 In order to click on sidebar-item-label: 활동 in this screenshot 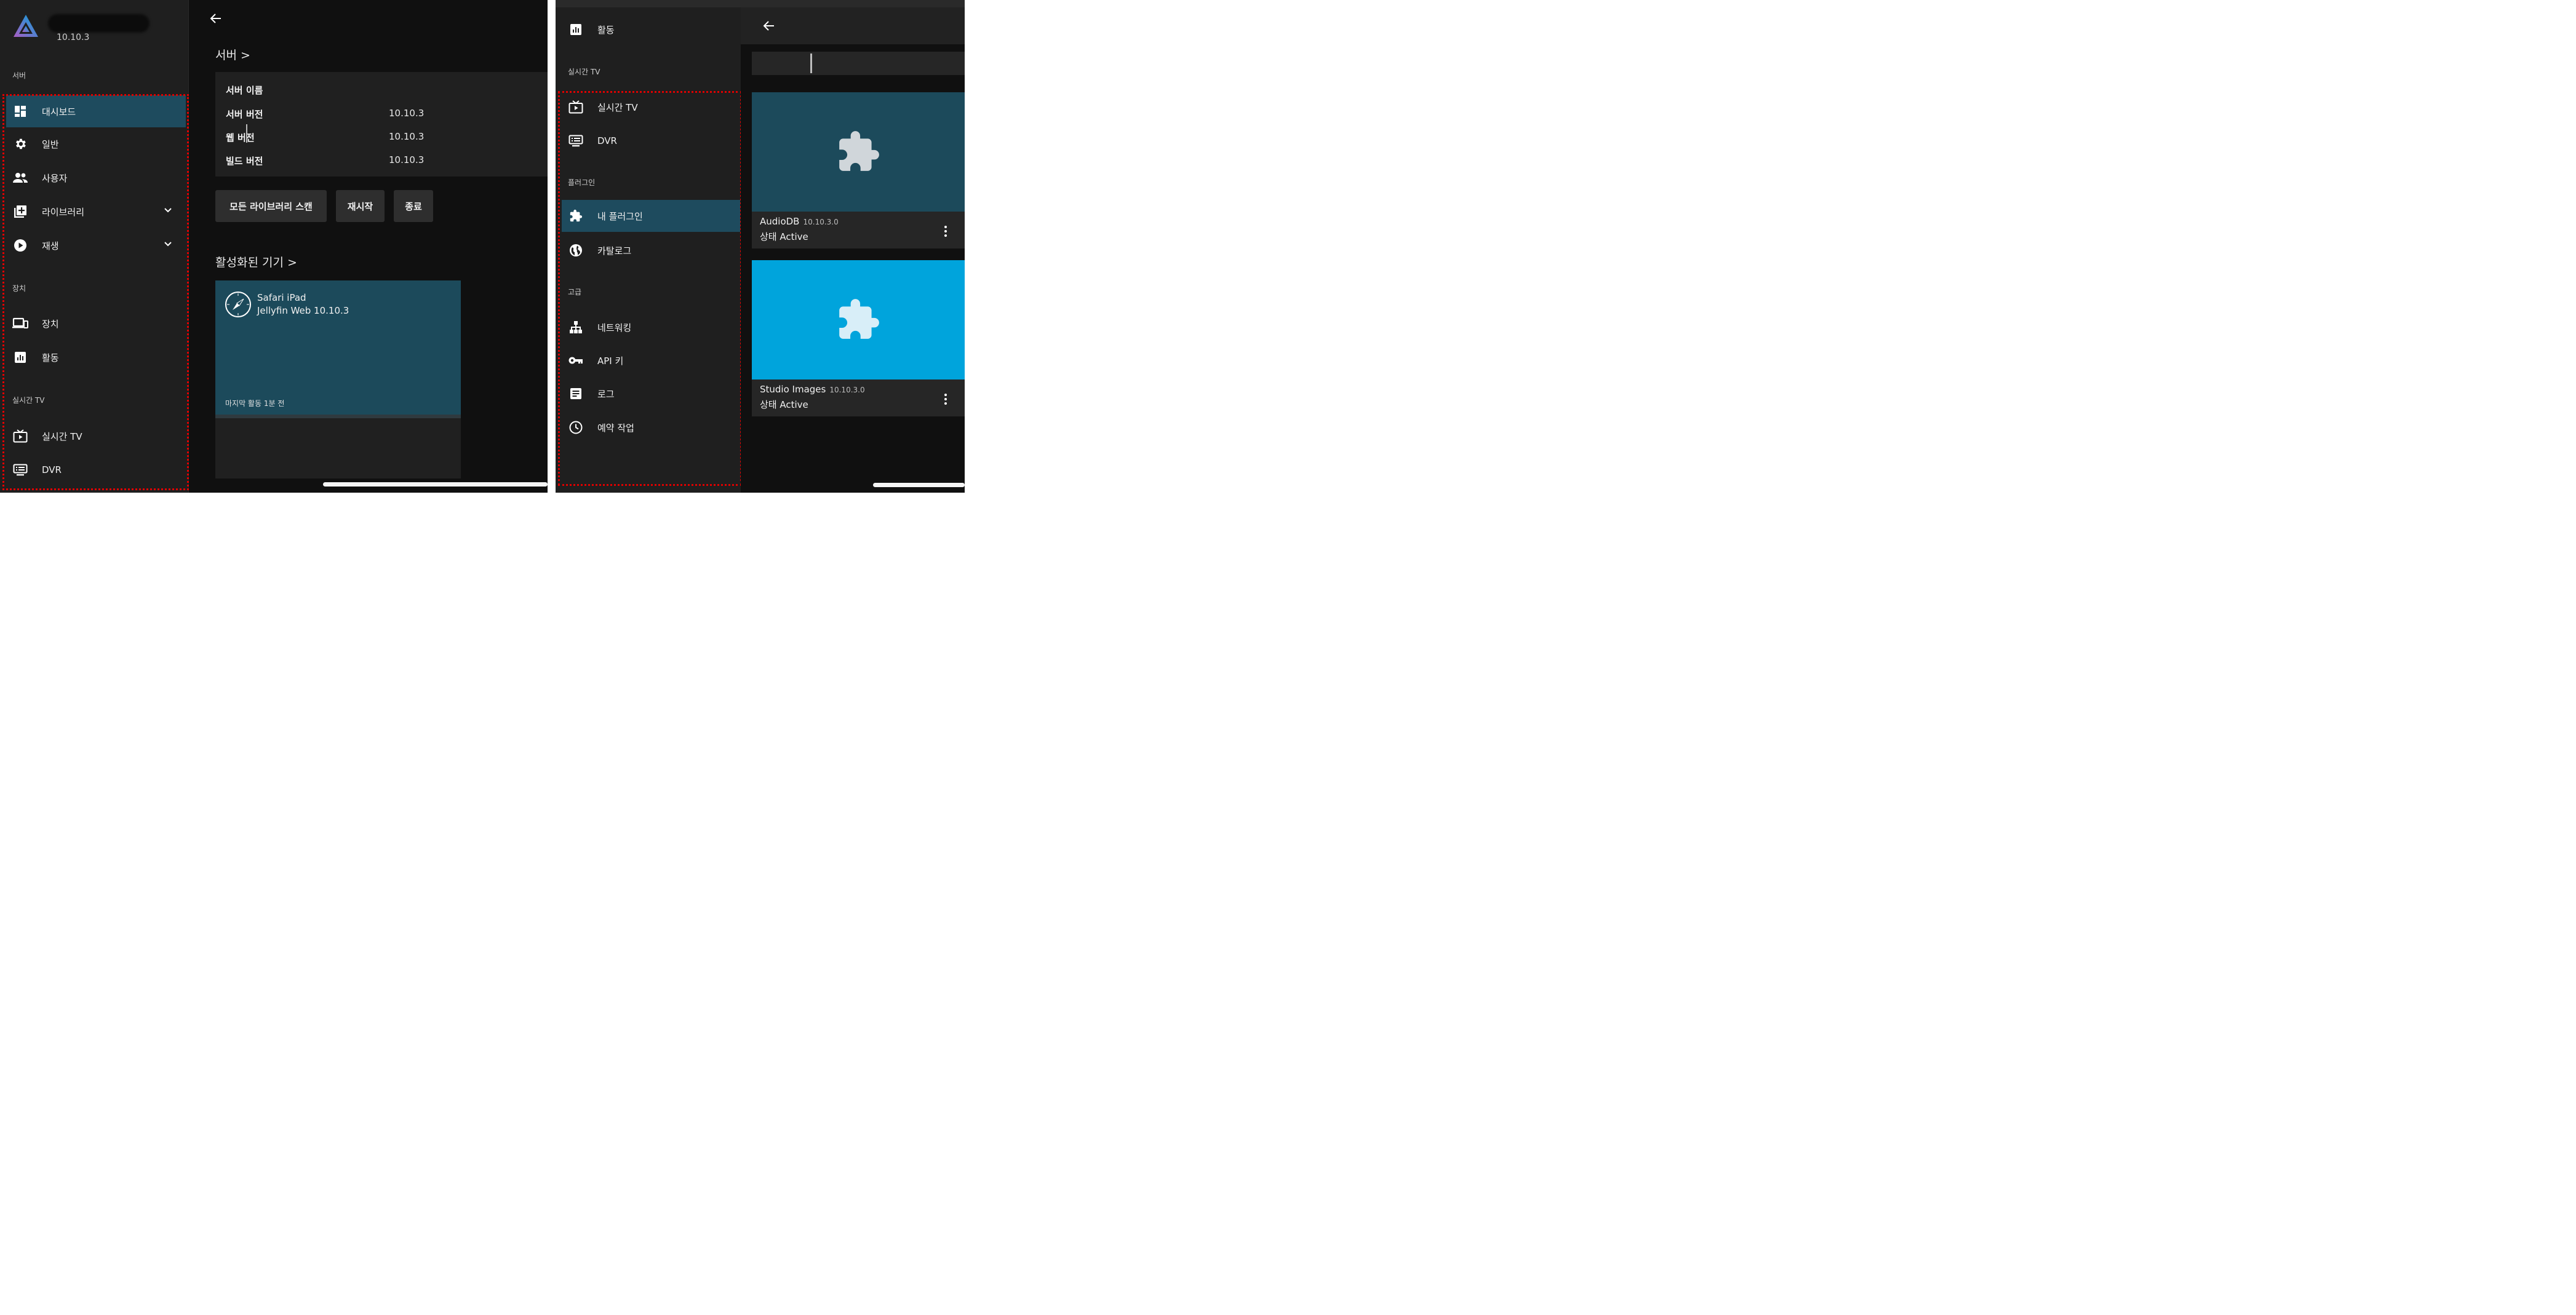, I will do `click(606, 30)`.